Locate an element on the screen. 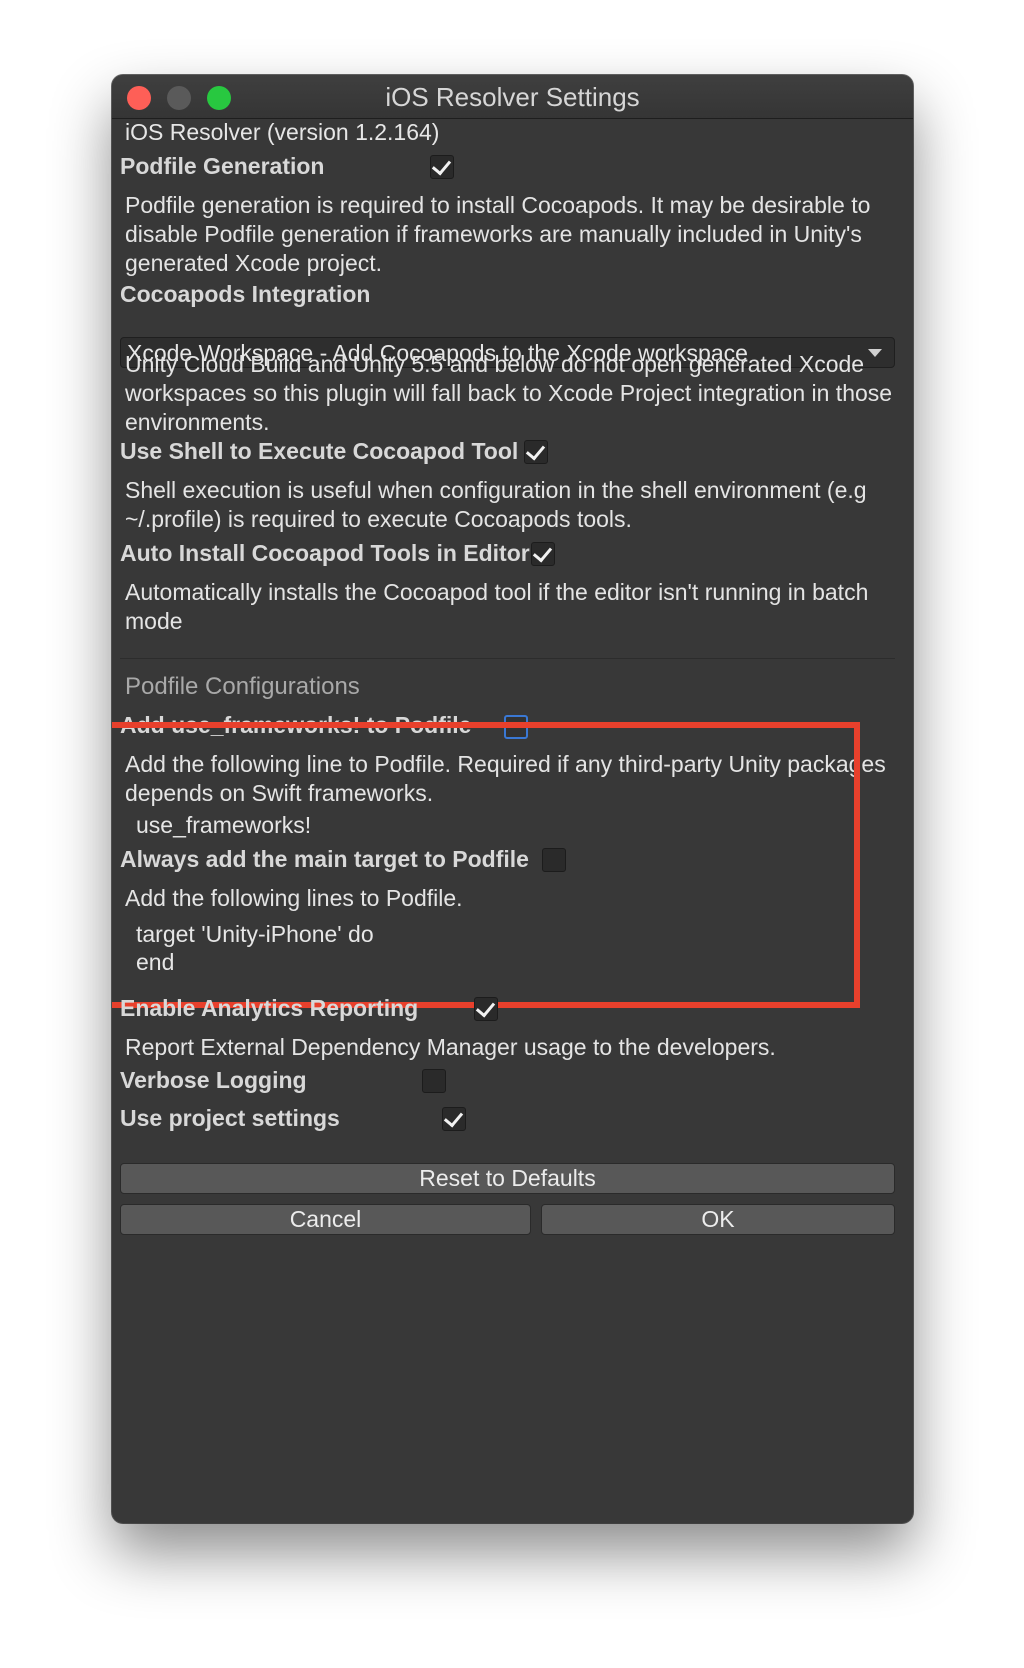 The width and height of the screenshot is (1024, 1668). title-bar: iOS Resolver Settings is located at coordinates (512, 97).